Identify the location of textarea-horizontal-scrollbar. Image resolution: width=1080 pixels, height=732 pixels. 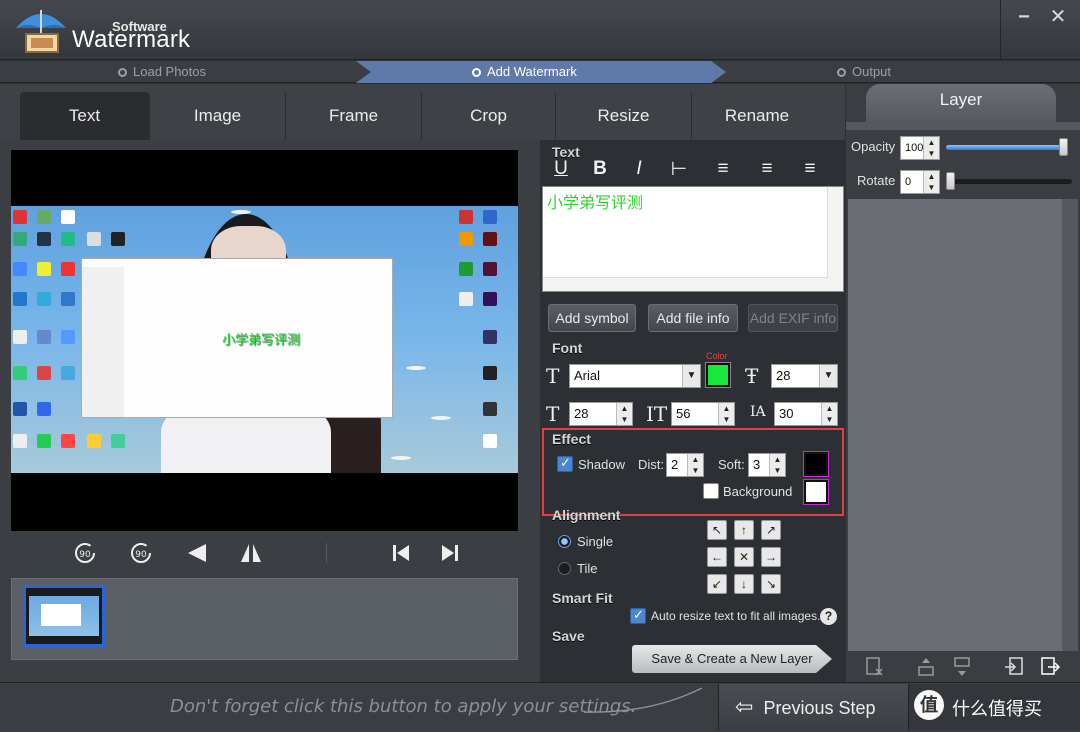
(686, 284).